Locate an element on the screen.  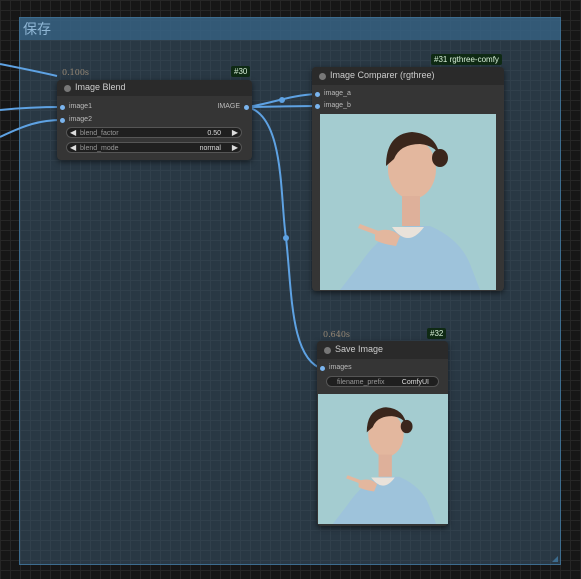
link-image1 is located at coordinates (31, 108).